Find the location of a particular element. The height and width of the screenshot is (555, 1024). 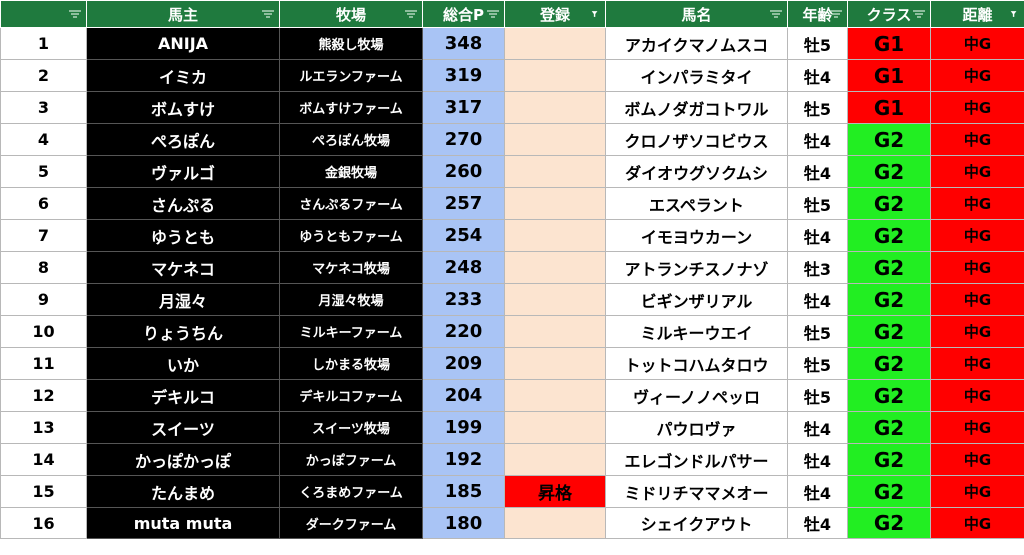

points-cell: 319 is located at coordinates (463, 75).